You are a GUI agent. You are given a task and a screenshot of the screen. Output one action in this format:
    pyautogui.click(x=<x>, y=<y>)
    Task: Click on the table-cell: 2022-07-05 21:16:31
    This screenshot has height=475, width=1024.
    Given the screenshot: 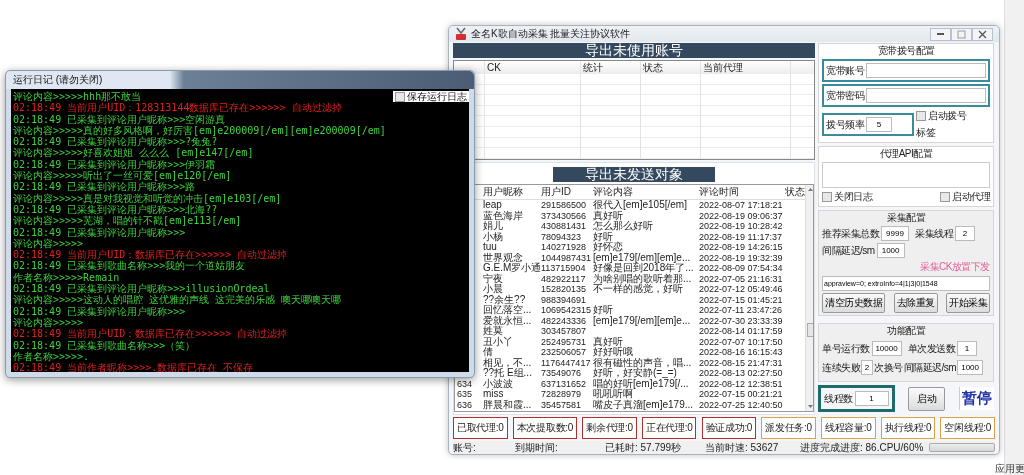 What is the action you would take?
    pyautogui.click(x=741, y=278)
    